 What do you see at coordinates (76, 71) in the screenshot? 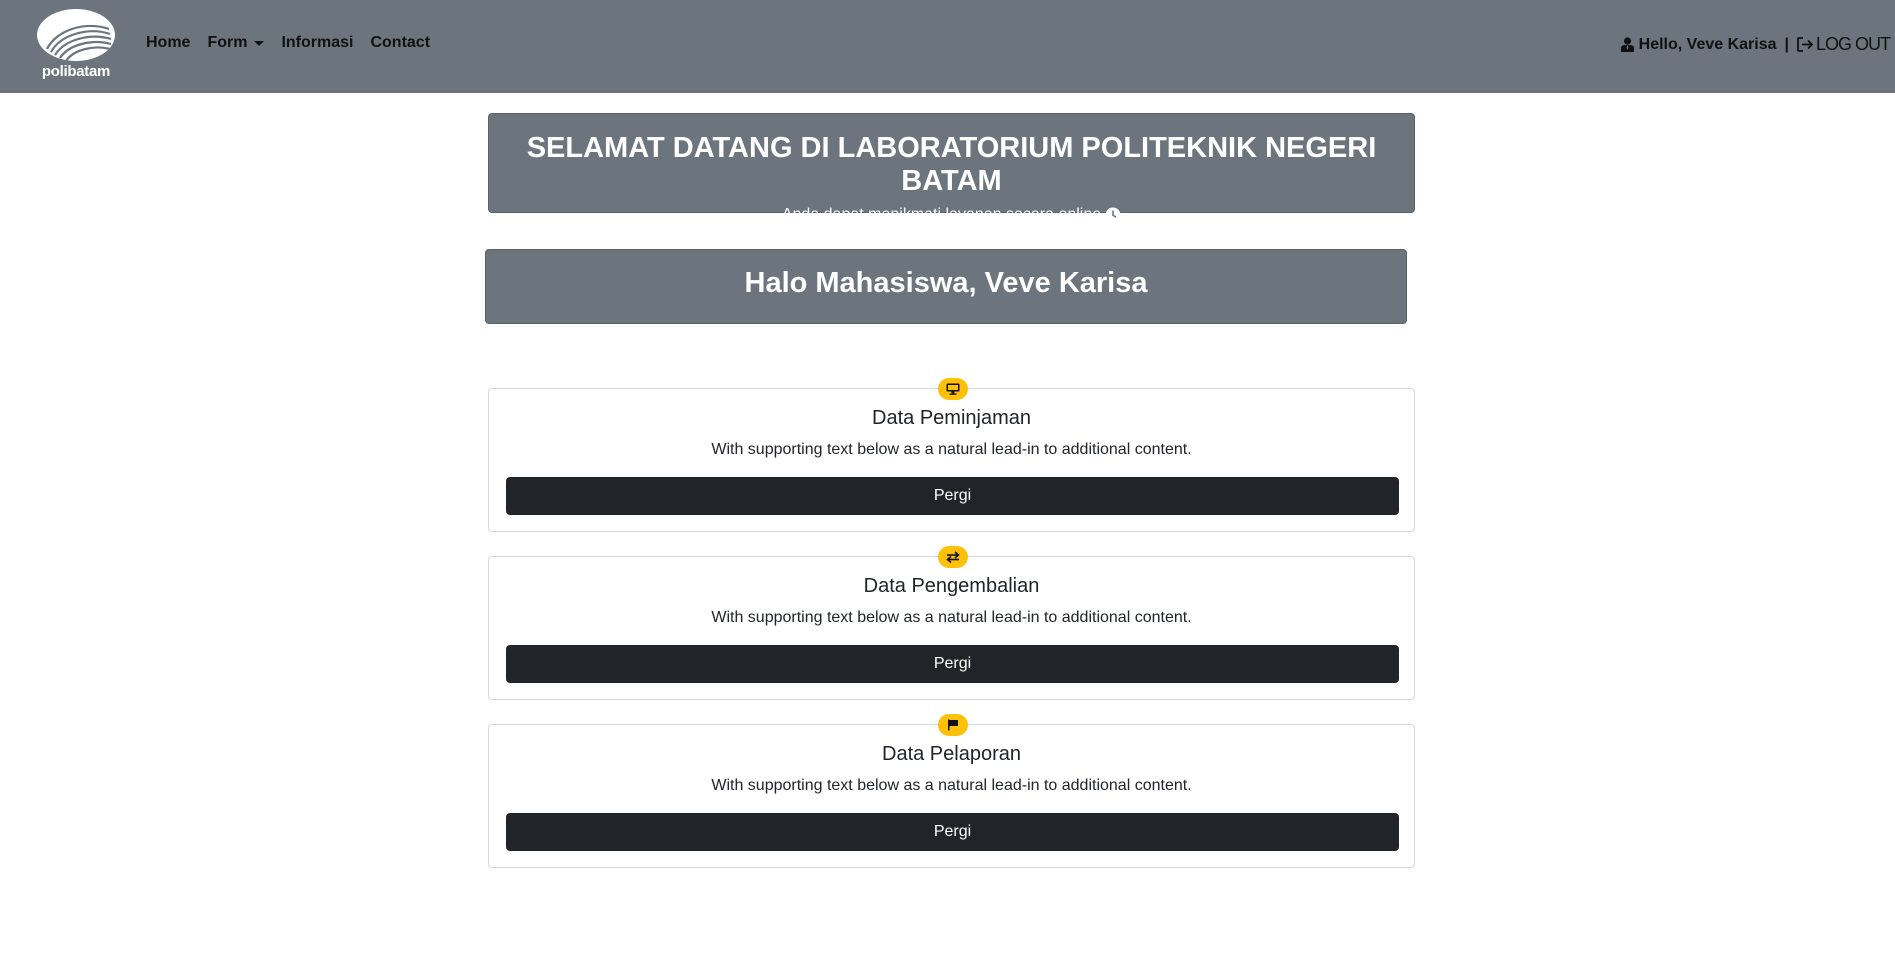
I see `brand-name: polibatam` at bounding box center [76, 71].